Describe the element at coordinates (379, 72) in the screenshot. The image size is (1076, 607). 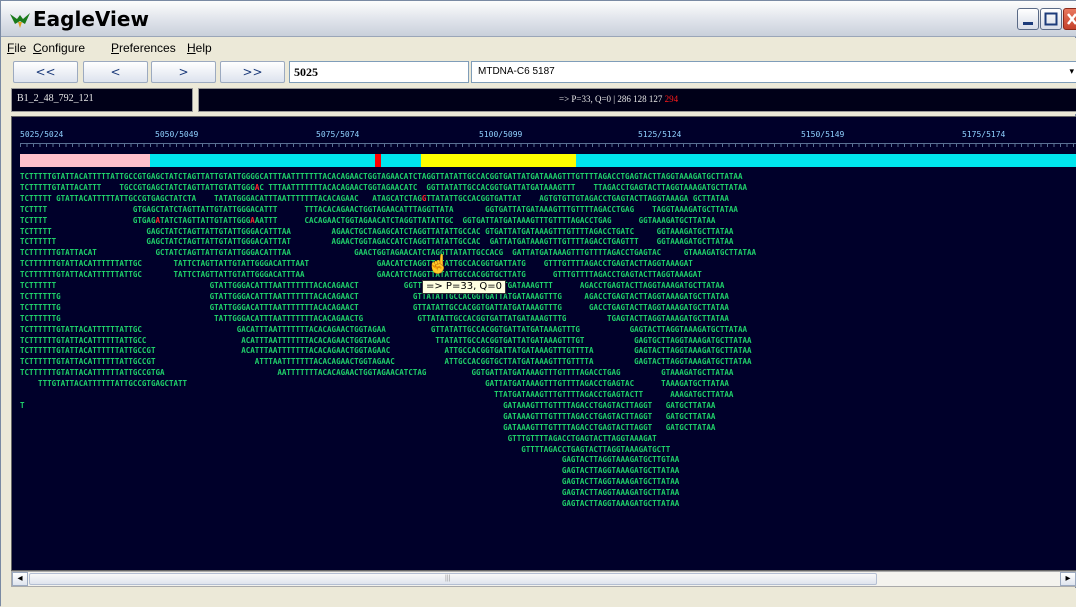
I see `position-input: 5025` at that location.